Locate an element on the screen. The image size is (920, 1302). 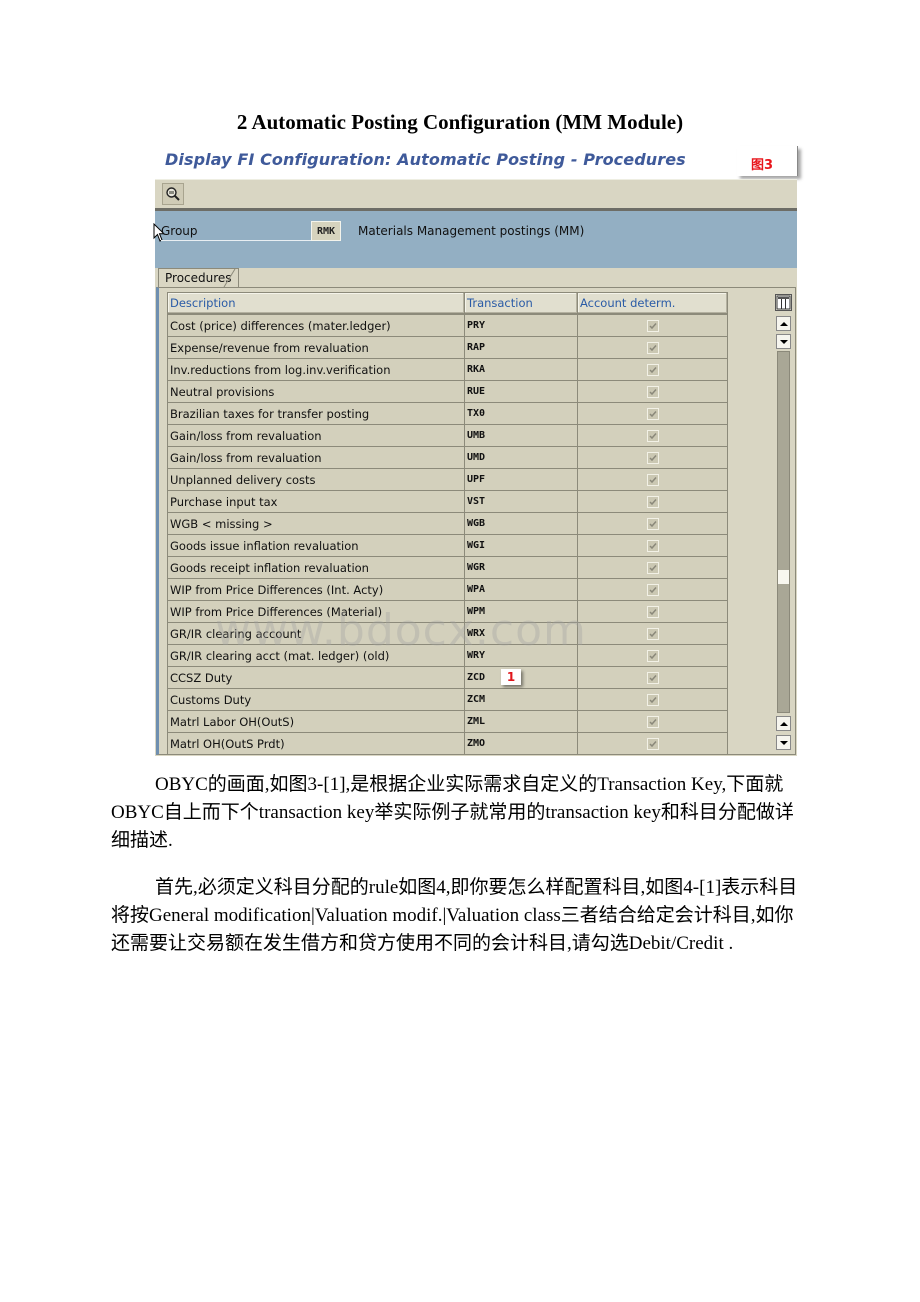
table-row: Matrl OH(OutS Prdt) ZMO is located at coordinates (447, 743).